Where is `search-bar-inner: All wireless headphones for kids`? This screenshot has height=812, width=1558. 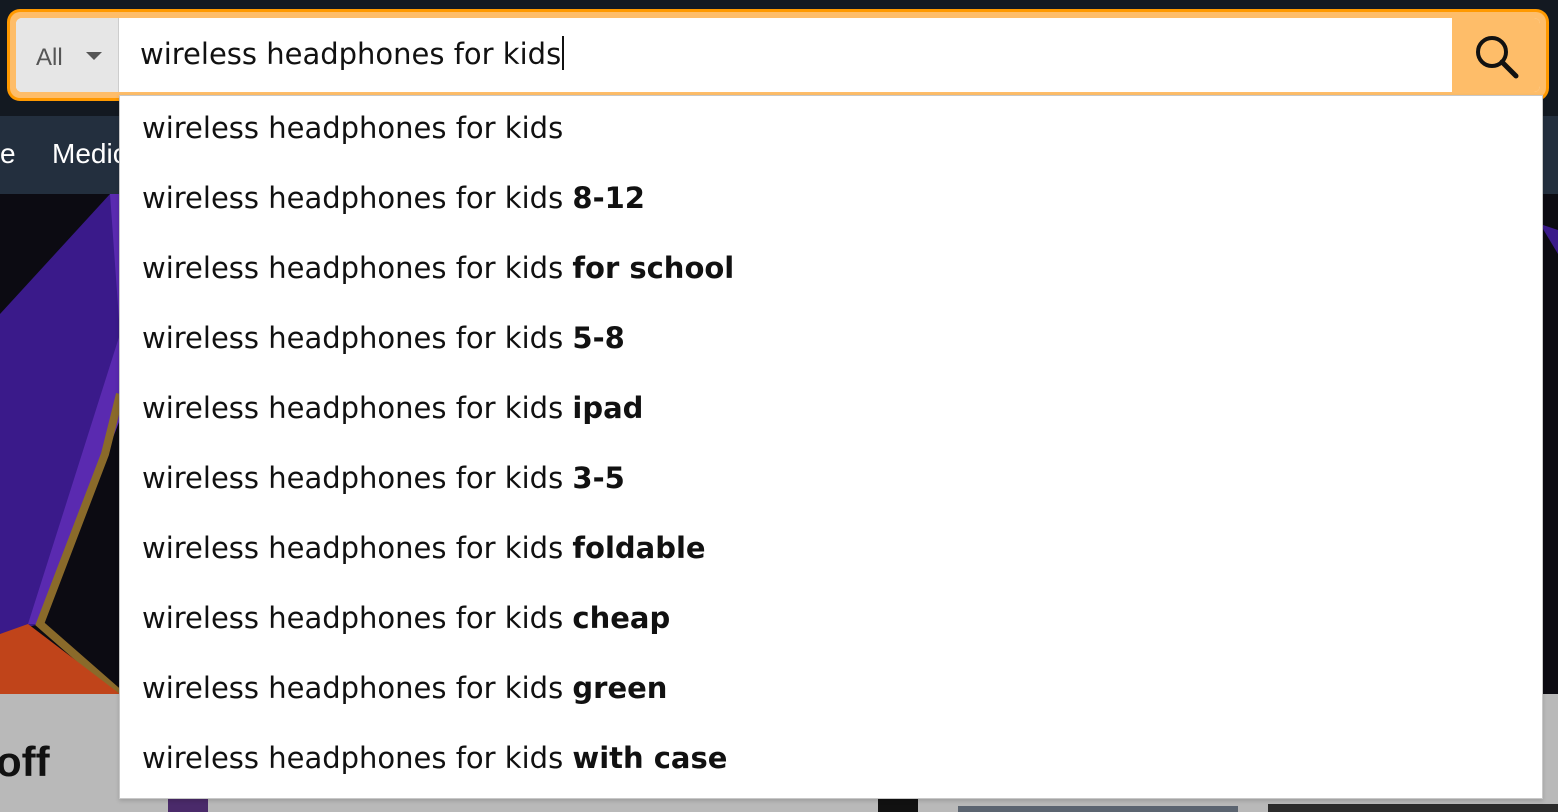 search-bar-inner: All wireless headphones for kids is located at coordinates (778, 55).